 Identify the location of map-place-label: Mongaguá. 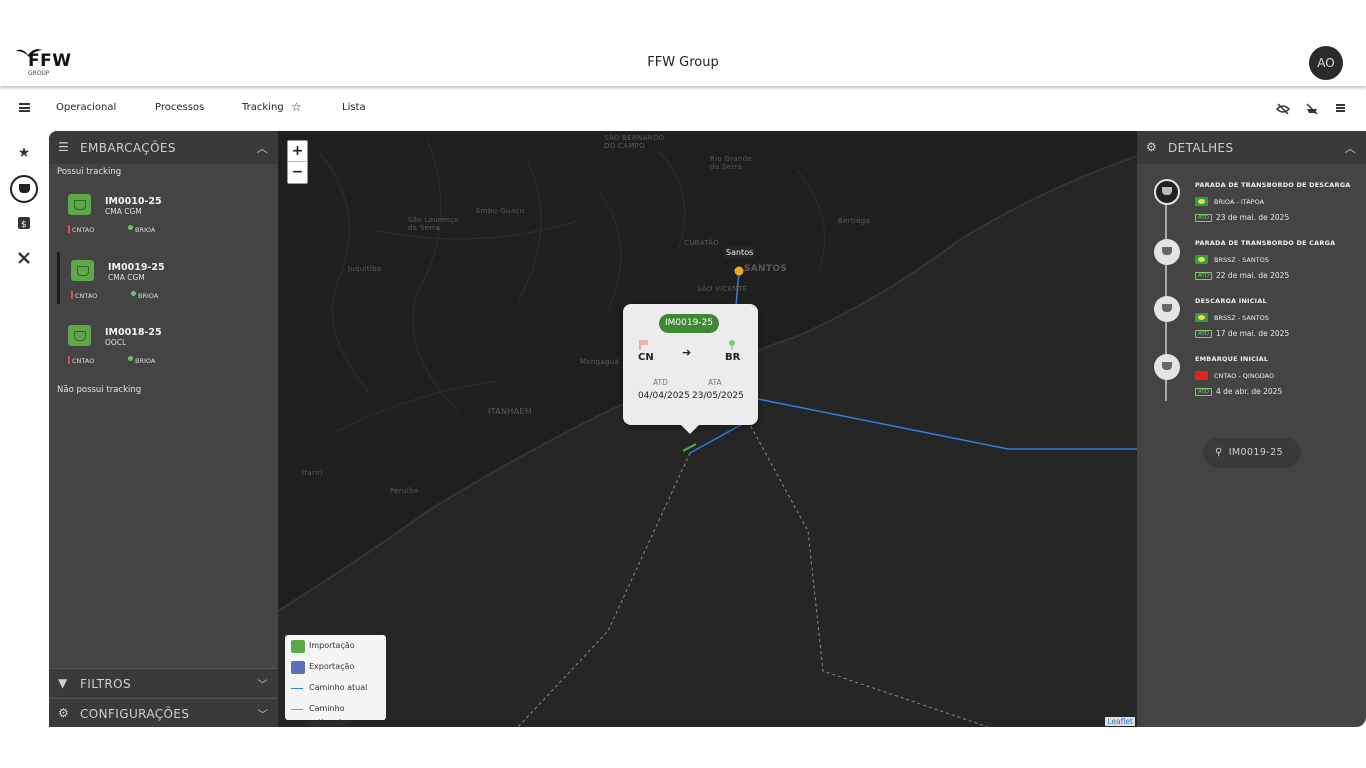
(600, 362).